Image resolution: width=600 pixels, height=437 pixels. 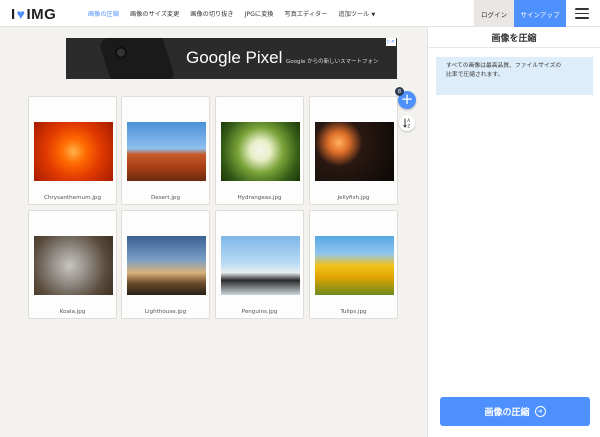 What do you see at coordinates (391, 42) in the screenshot?
I see `ad-choices-icon: ▷✕` at bounding box center [391, 42].